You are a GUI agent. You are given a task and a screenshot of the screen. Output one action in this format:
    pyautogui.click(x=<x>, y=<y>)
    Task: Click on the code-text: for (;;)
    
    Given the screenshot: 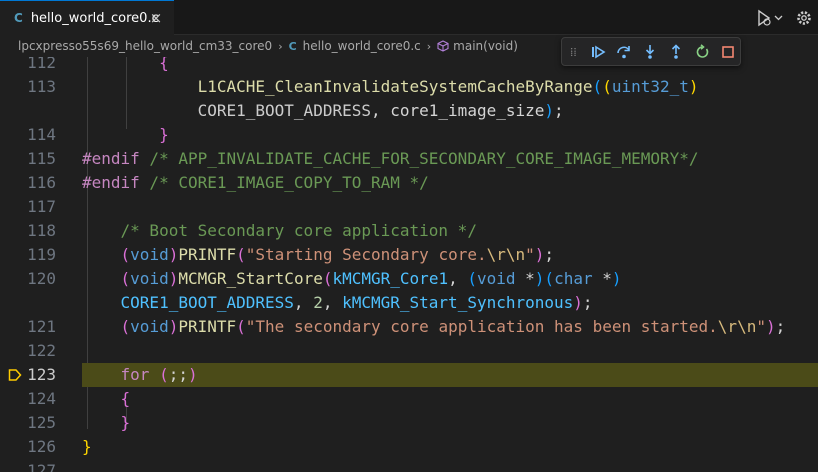 What is the action you would take?
    pyautogui.click(x=140, y=375)
    